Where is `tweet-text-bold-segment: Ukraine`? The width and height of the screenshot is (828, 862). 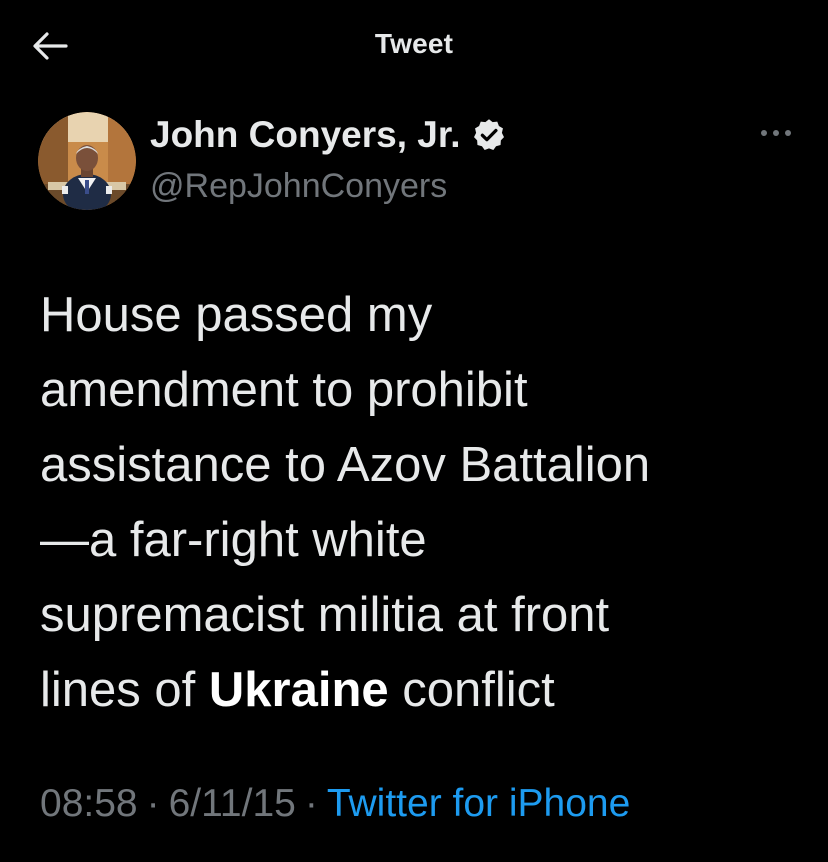 tweet-text-bold-segment: Ukraine is located at coordinates (298, 690).